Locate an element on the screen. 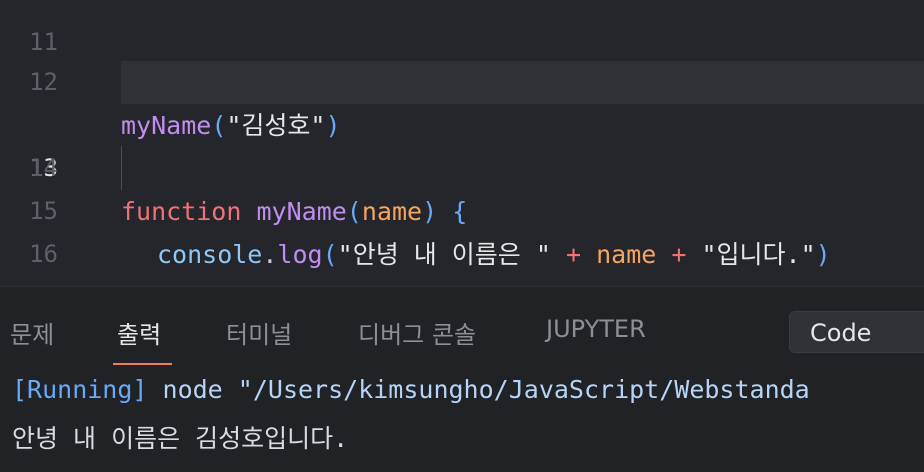 The image size is (924, 472). running-tag: [Running] is located at coordinates (80, 389).